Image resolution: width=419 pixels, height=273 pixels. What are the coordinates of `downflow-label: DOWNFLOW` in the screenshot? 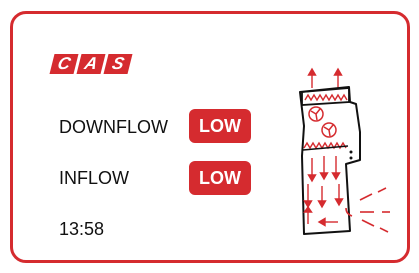 It's located at (113, 127).